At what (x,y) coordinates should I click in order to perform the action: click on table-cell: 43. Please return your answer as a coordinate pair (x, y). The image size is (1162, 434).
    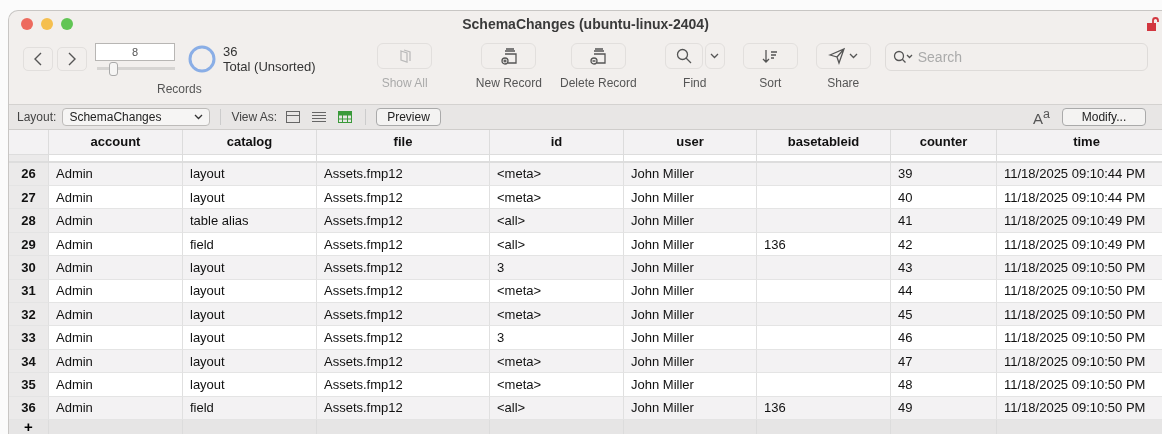
    Looking at the image, I should click on (944, 268).